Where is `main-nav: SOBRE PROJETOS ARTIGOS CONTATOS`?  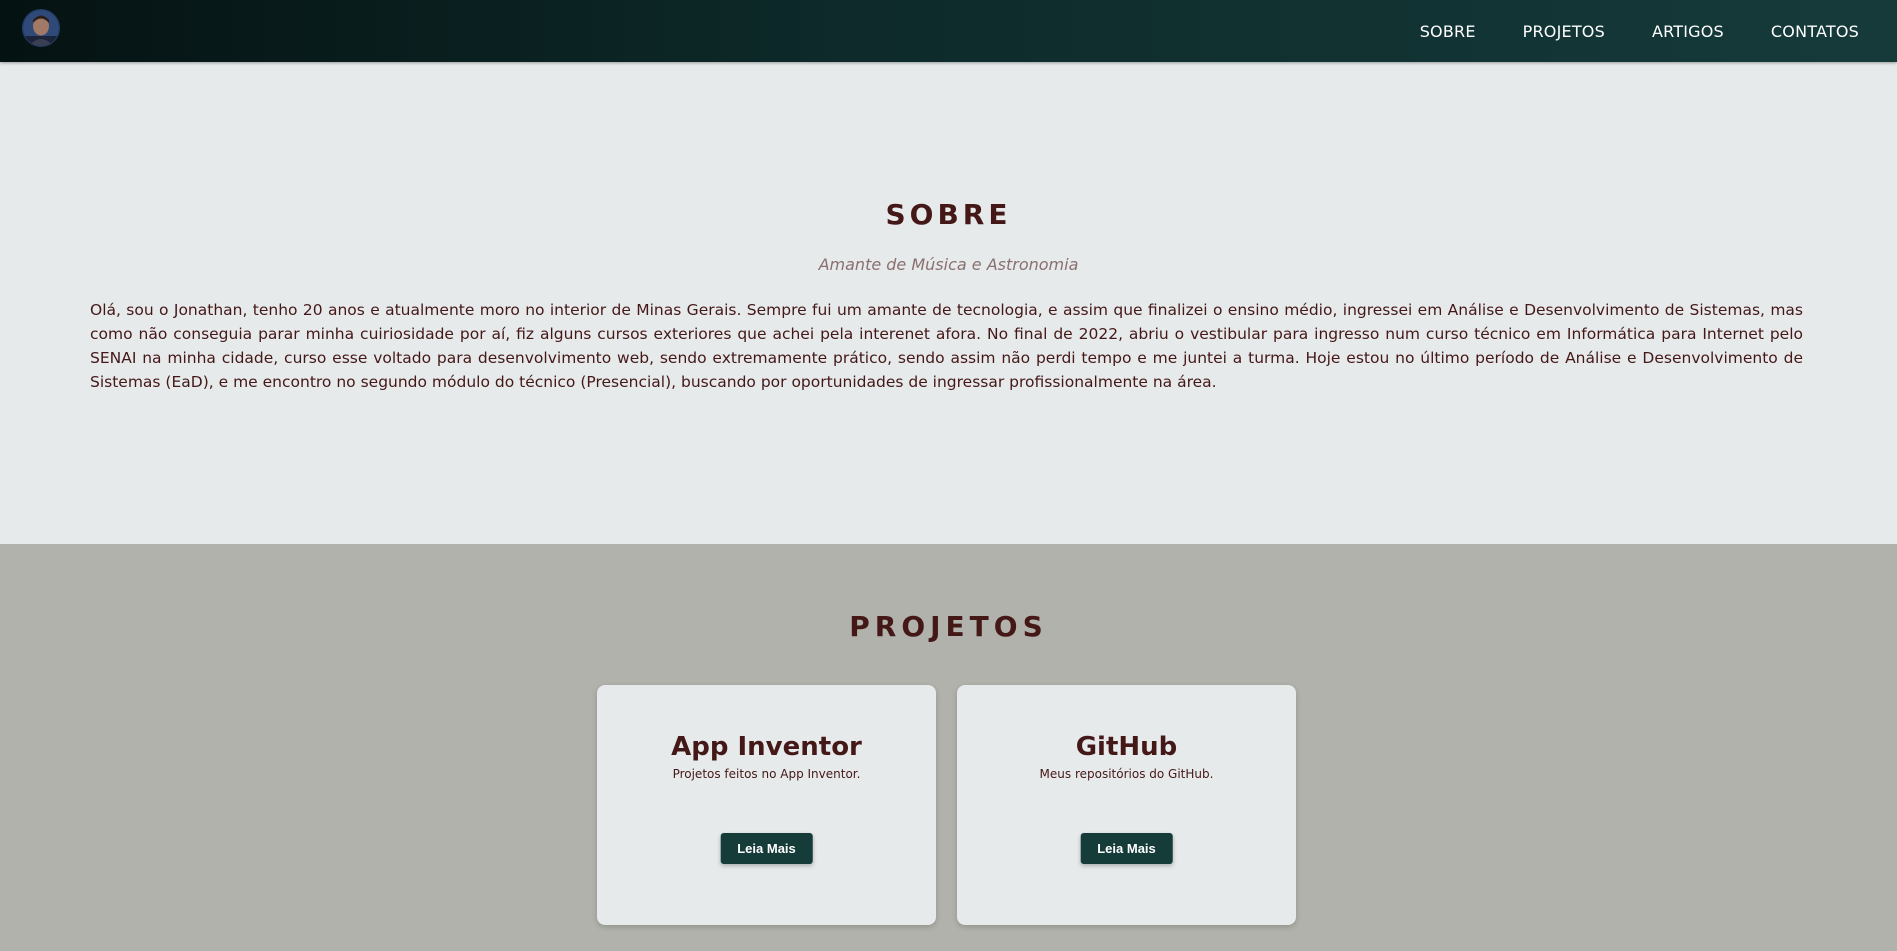 main-nav: SOBRE PROJETOS ARTIGOS CONTATOS is located at coordinates (1616, 31).